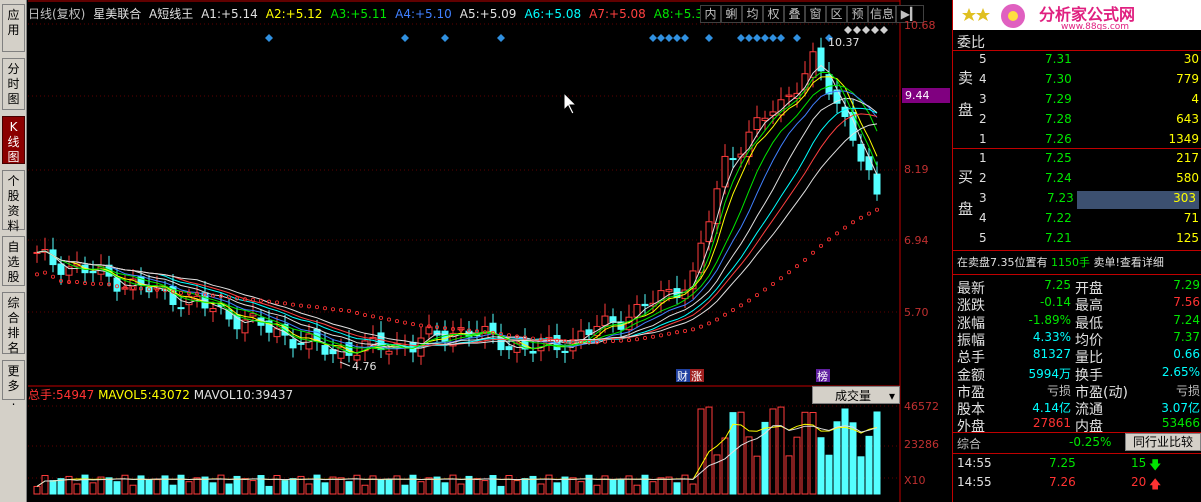 The height and width of the screenshot is (502, 1201). I want to click on site-logo: 分析家公式网 www.88gs.com, so click(1077, 16).